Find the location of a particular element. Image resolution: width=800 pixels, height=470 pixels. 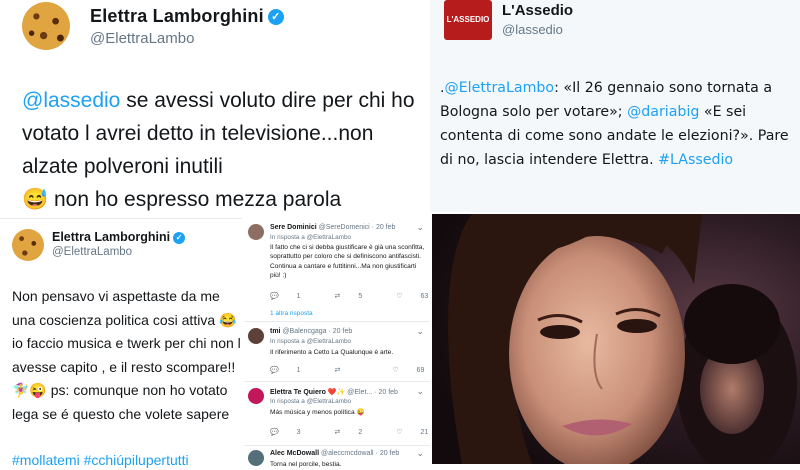

emoji: 😅 is located at coordinates (35, 199).